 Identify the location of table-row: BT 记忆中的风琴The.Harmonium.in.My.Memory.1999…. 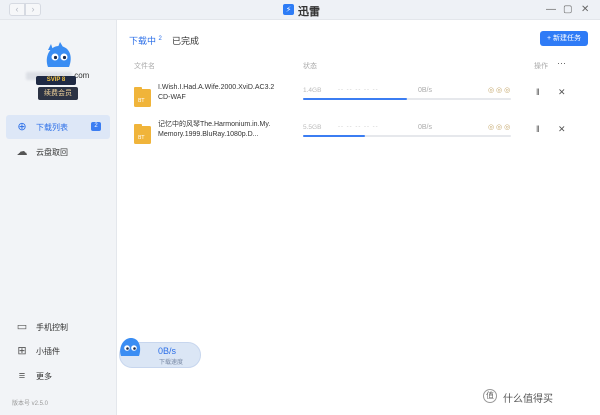
(358, 135).